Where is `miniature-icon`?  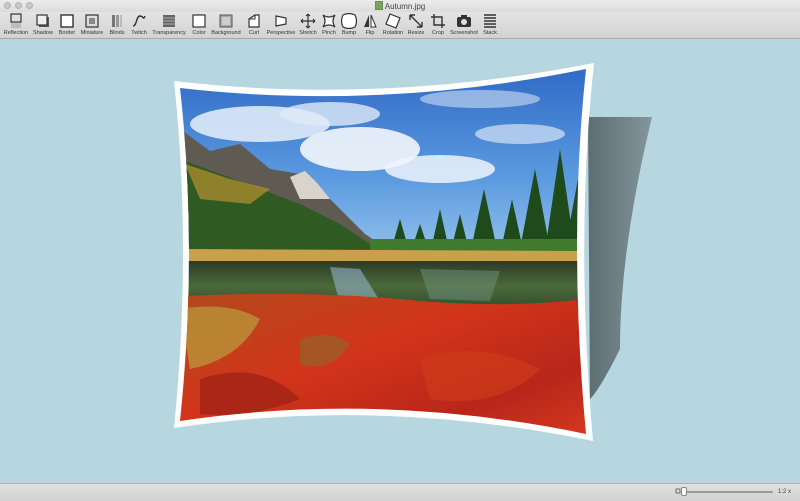 miniature-icon is located at coordinates (92, 21).